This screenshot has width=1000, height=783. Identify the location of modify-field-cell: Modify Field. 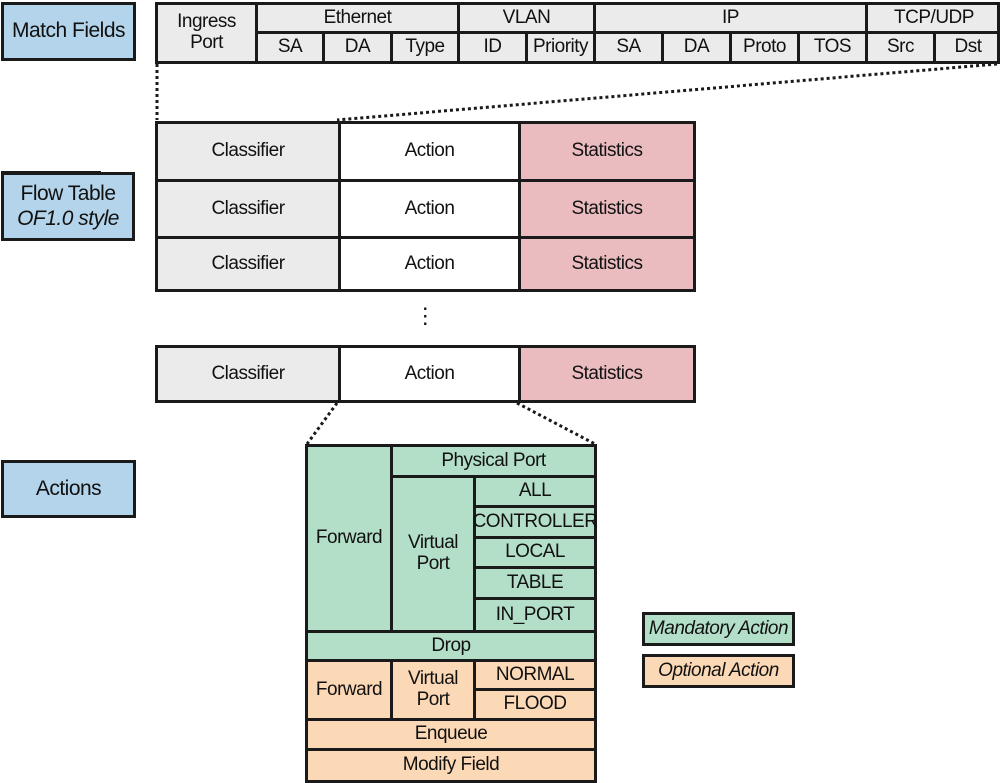
(451, 765).